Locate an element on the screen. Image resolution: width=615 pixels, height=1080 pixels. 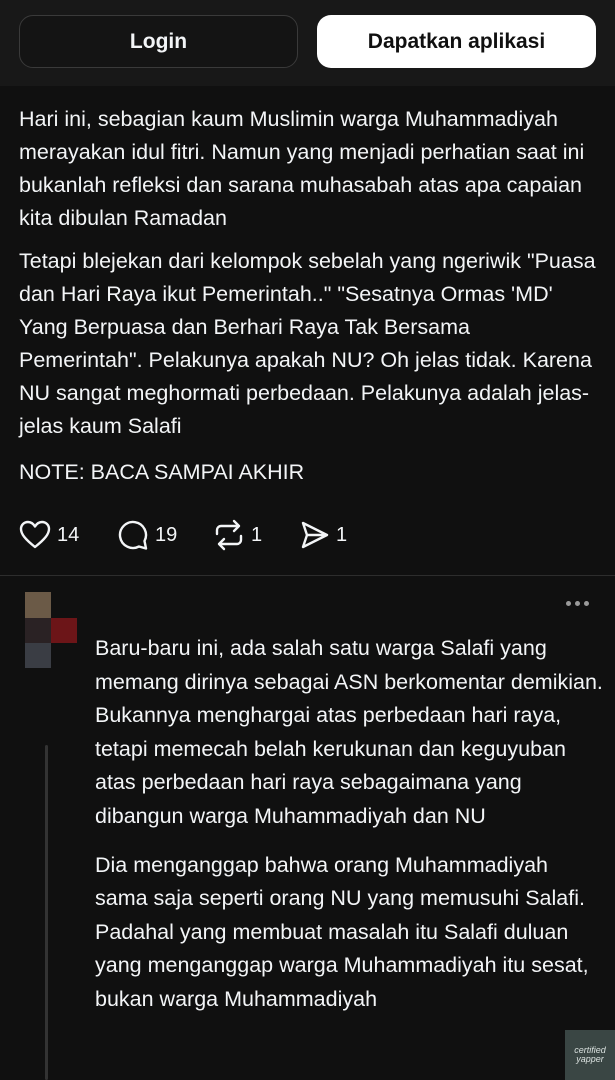
top-bar: Login Dapatkan aplikasi is located at coordinates (307, 43).